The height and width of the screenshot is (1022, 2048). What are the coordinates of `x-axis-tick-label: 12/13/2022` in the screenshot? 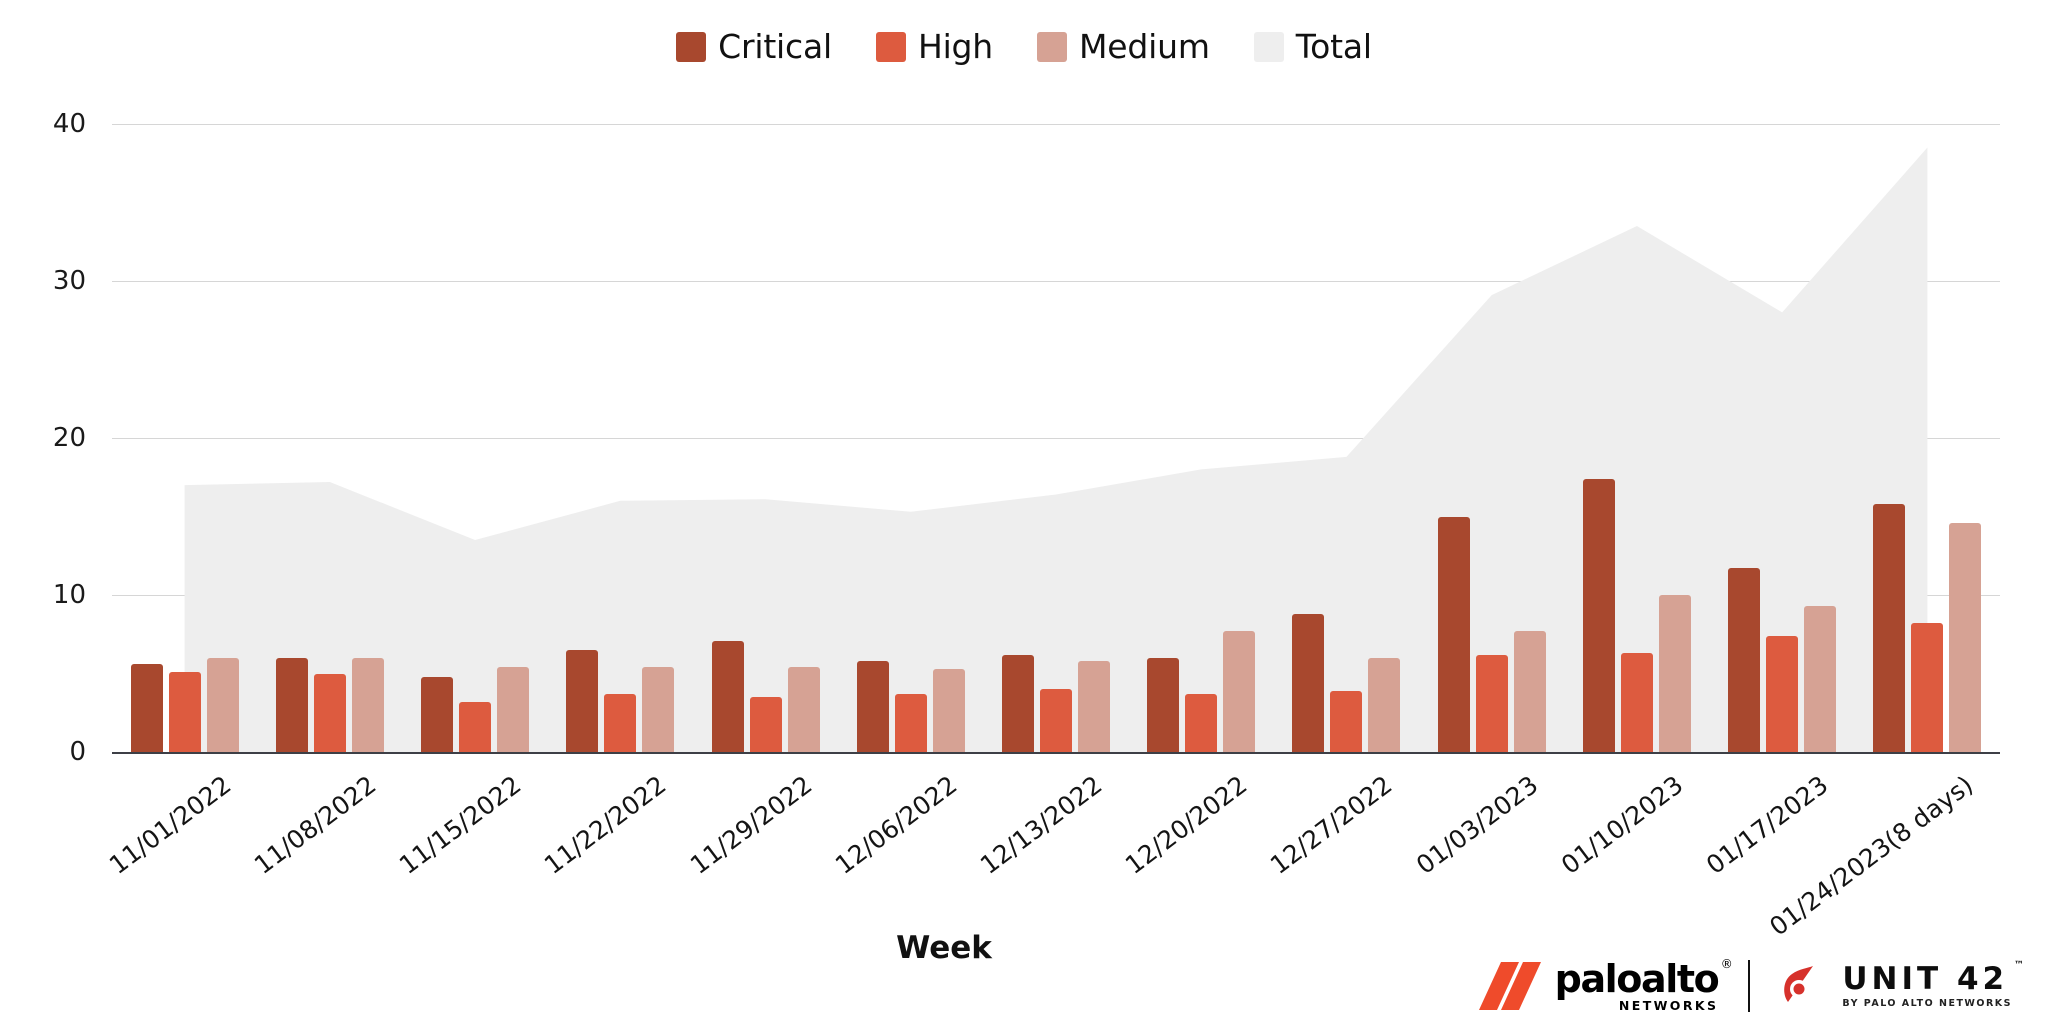 It's located at (1041, 825).